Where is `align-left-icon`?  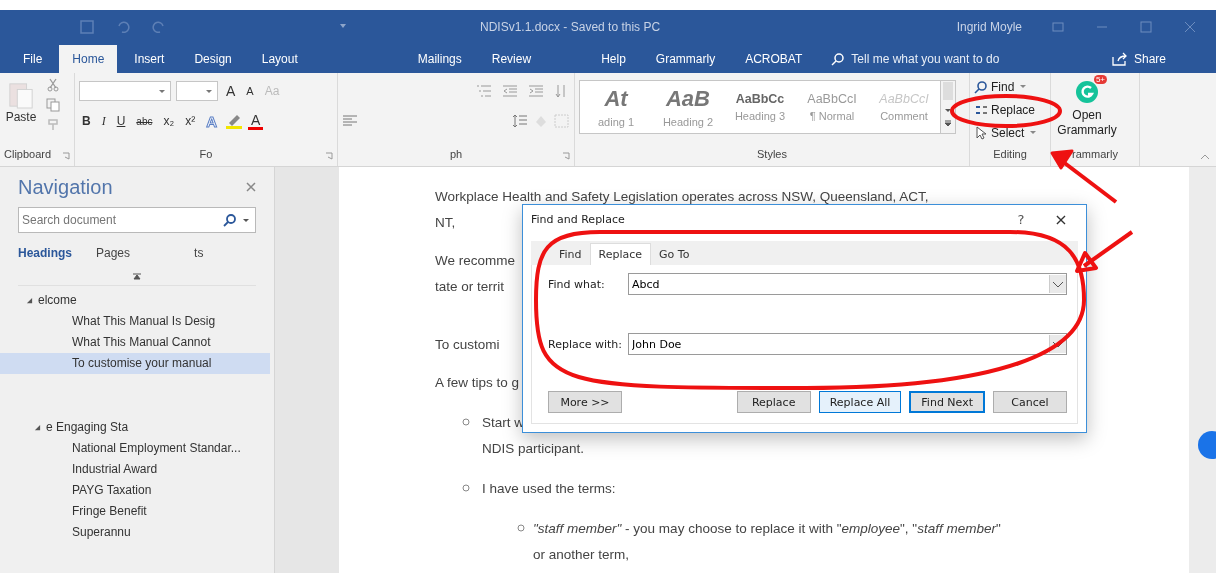
align-left-icon is located at coordinates (350, 121).